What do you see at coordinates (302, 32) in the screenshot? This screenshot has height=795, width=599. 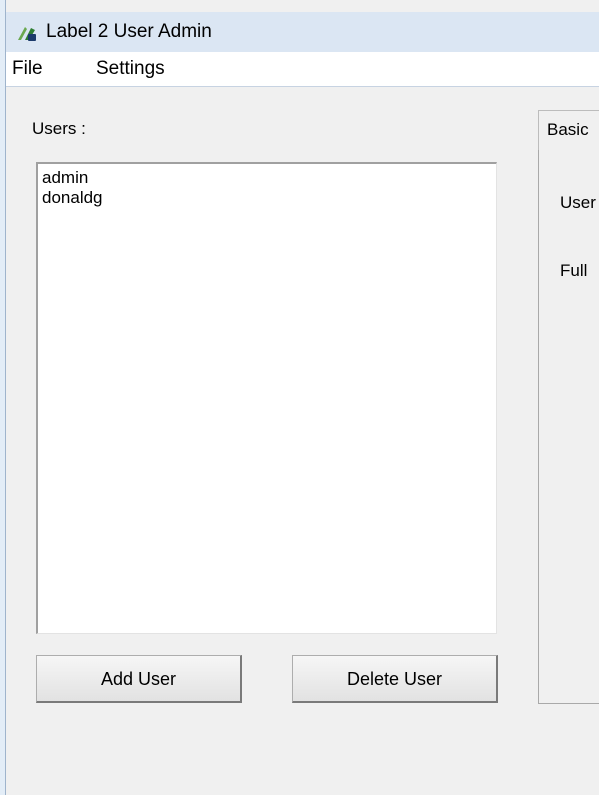 I see `title-bar: Label 2 User Admin` at bounding box center [302, 32].